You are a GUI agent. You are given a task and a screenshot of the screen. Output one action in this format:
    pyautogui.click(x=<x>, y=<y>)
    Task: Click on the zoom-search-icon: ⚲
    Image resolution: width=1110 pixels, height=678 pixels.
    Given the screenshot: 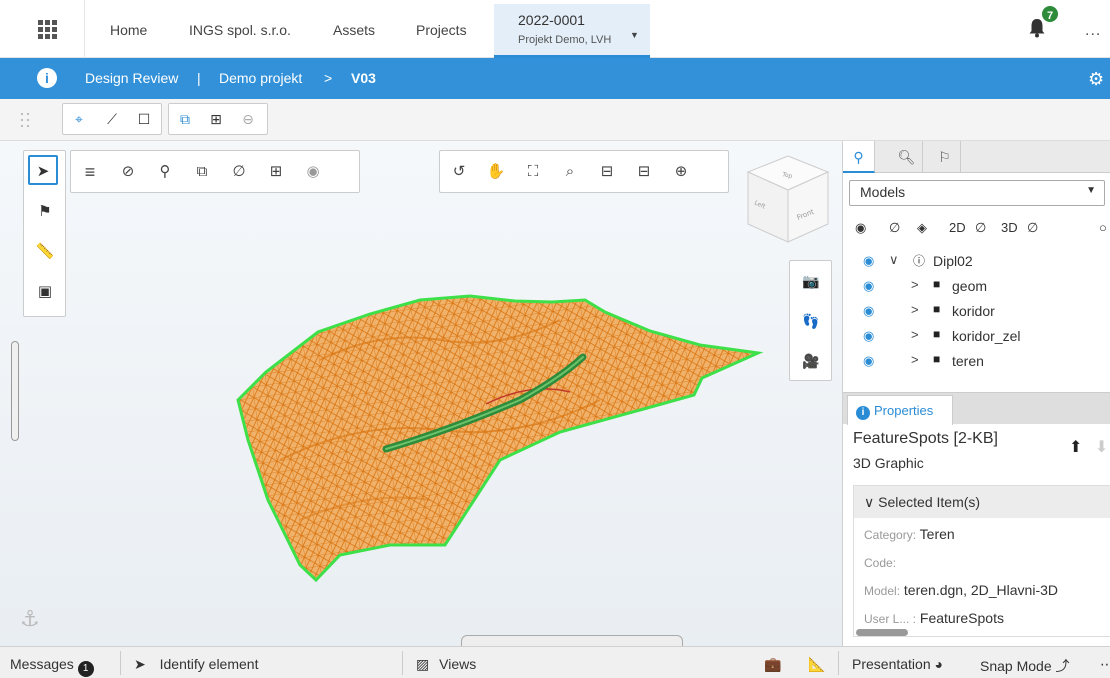 What is the action you would take?
    pyautogui.click(x=165, y=172)
    